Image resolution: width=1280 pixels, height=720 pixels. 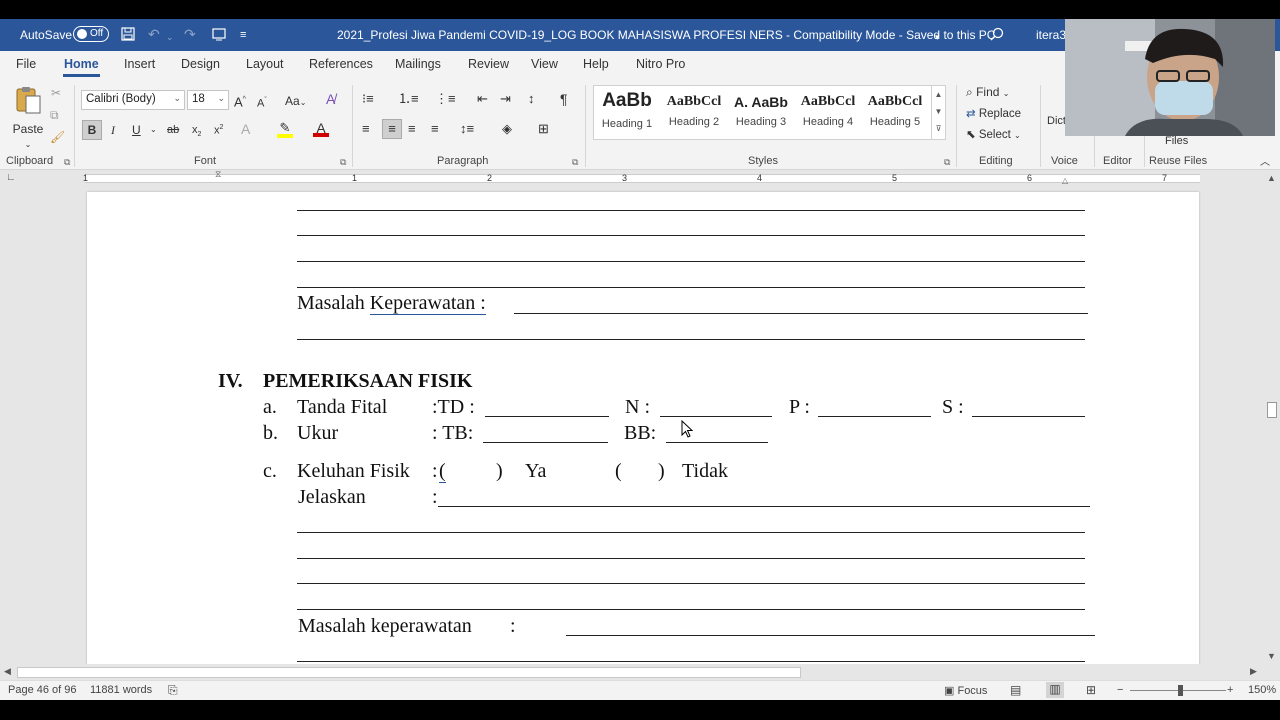 What do you see at coordinates (997, 35) in the screenshot?
I see `search-icon` at bounding box center [997, 35].